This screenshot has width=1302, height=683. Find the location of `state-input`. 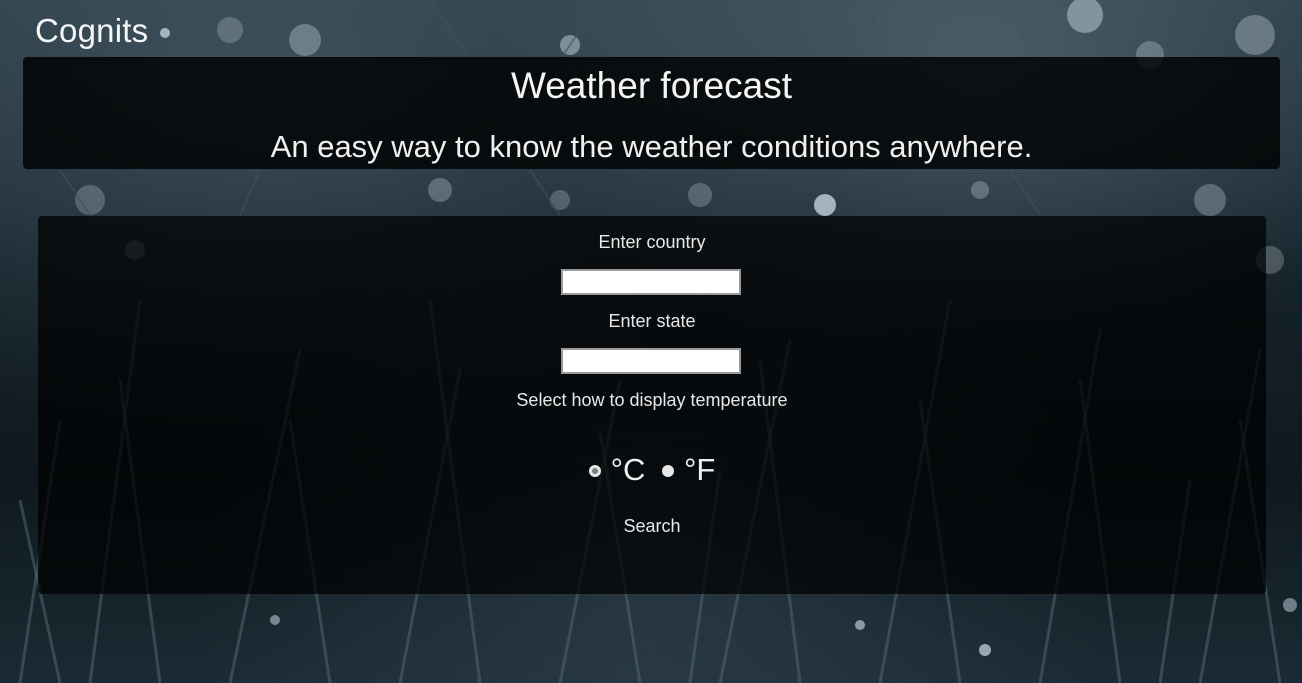

state-input is located at coordinates (651, 361).